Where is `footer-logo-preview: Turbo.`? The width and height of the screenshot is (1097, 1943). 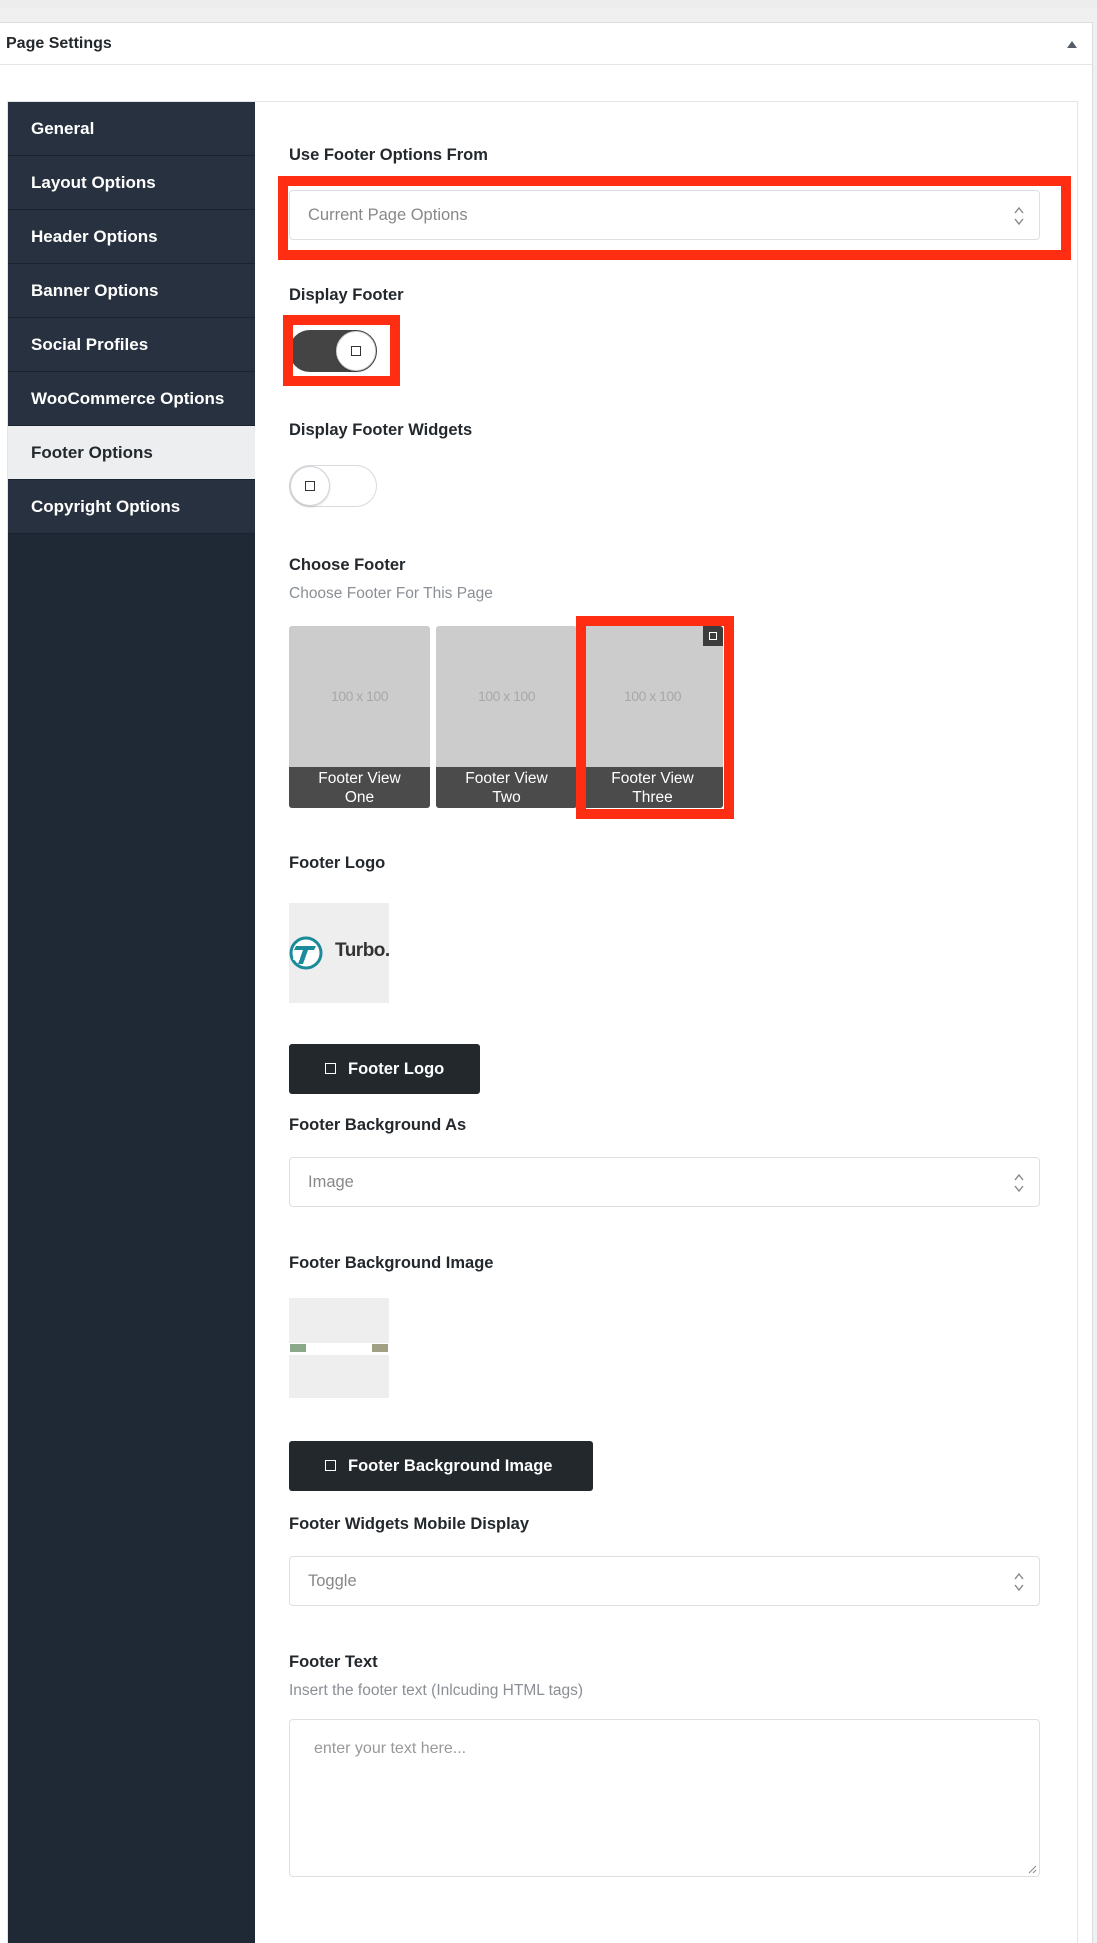
footer-logo-preview: Turbo. is located at coordinates (339, 953).